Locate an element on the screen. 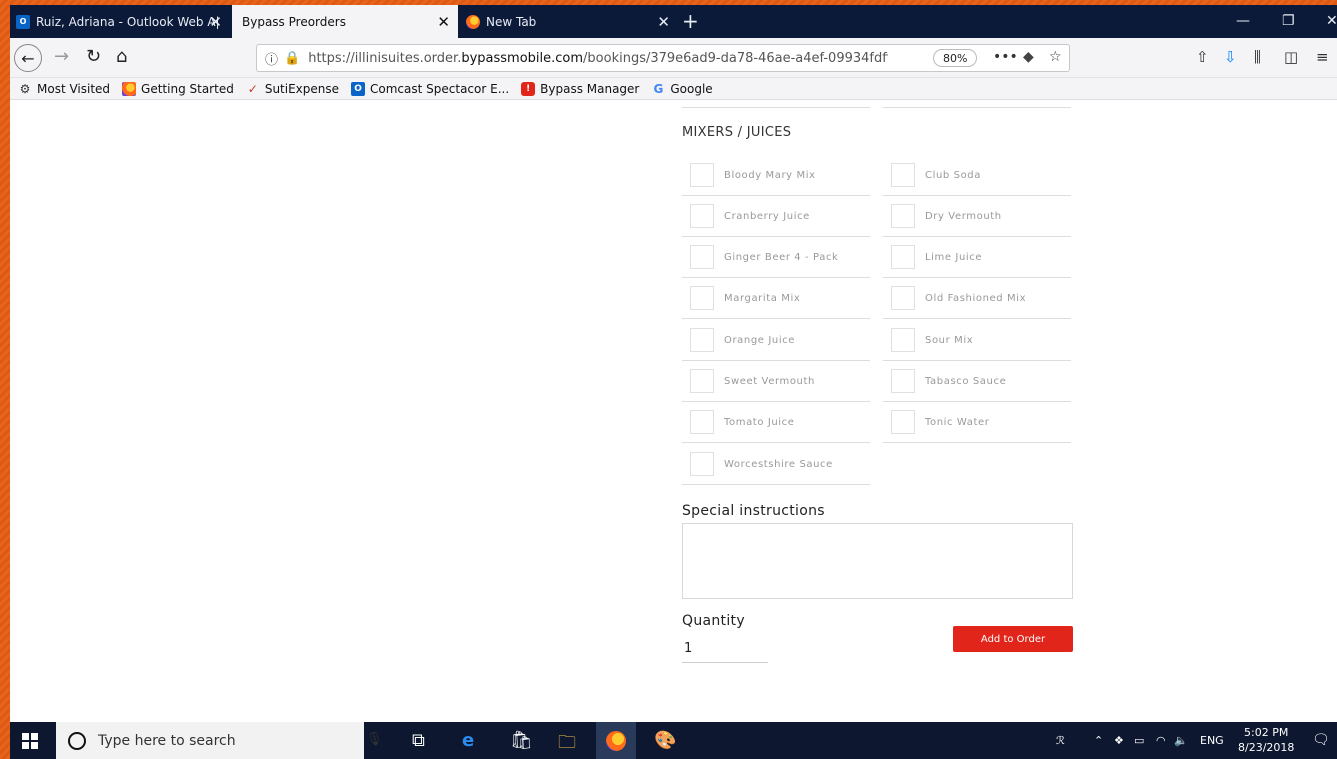 This screenshot has width=1337, height=759. special-instructions-input is located at coordinates (877, 561).